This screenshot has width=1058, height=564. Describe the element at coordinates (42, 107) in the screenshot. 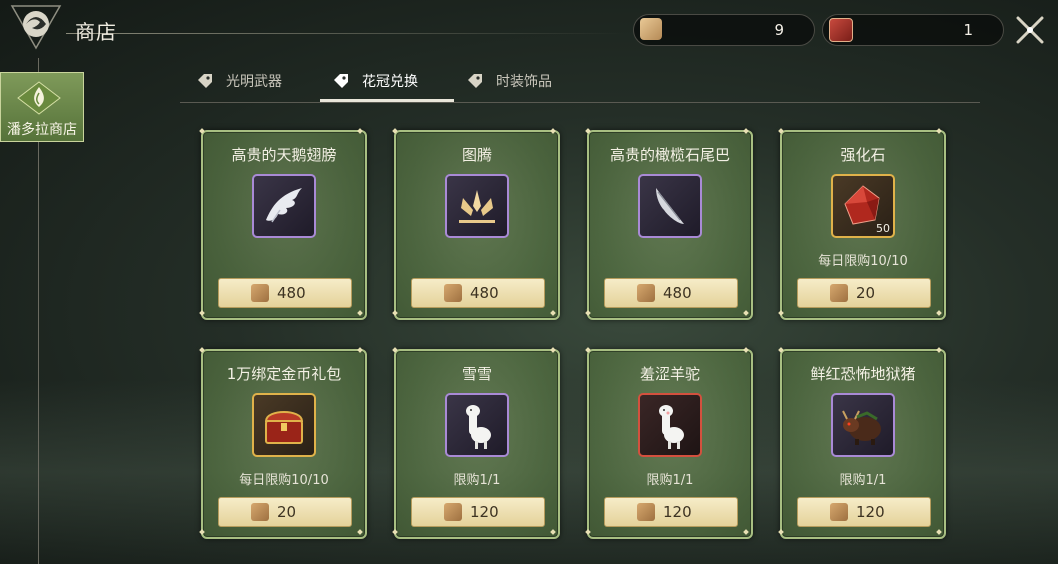

I see `sidebar-item-pandora-shop: 潘多拉商店` at that location.